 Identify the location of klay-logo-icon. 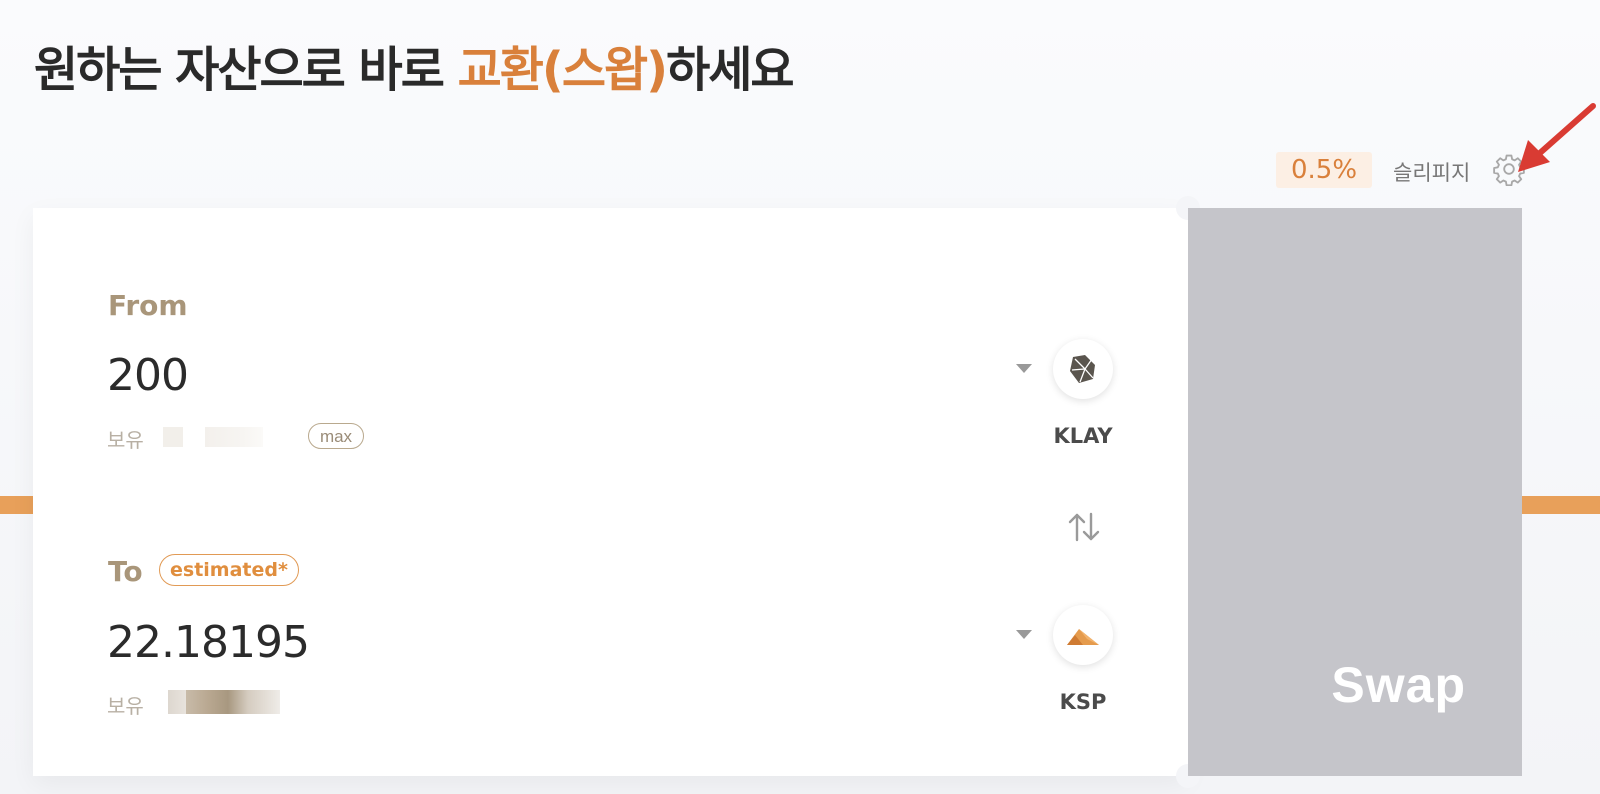
(1082, 369).